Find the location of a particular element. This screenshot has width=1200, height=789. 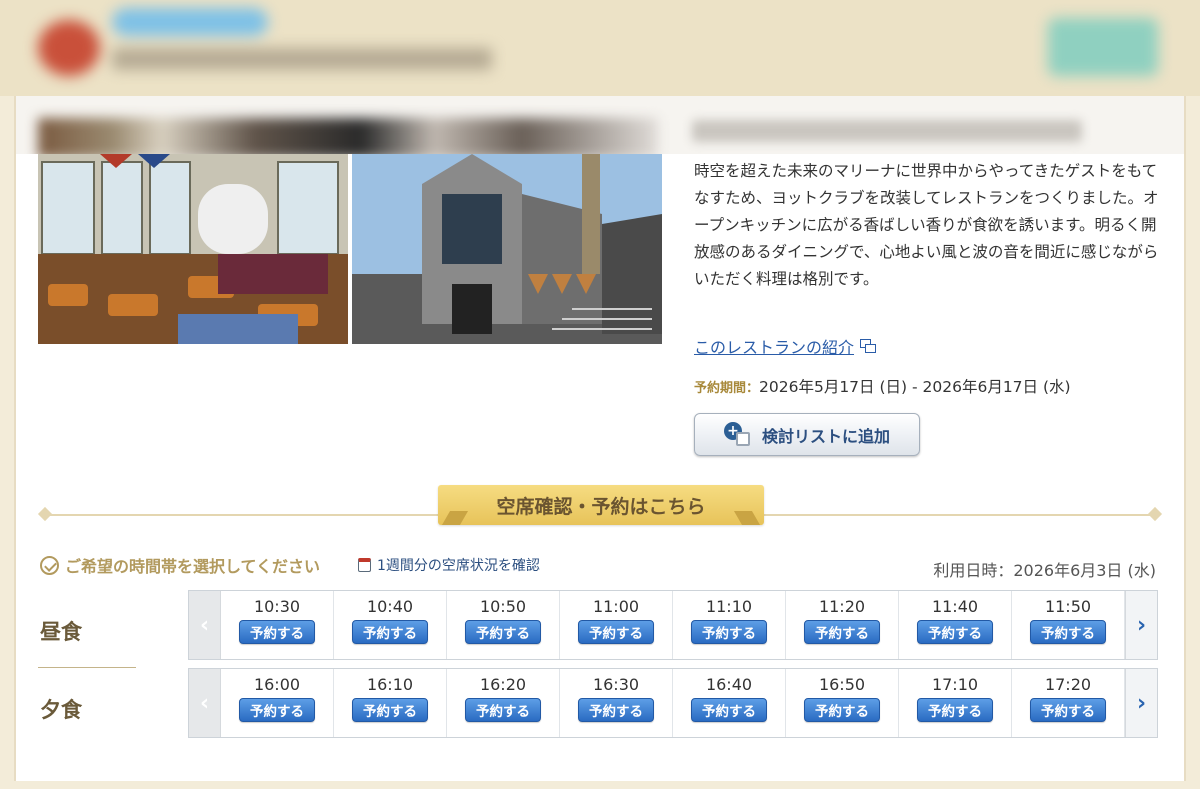

check-circle-icon is located at coordinates (49, 565).